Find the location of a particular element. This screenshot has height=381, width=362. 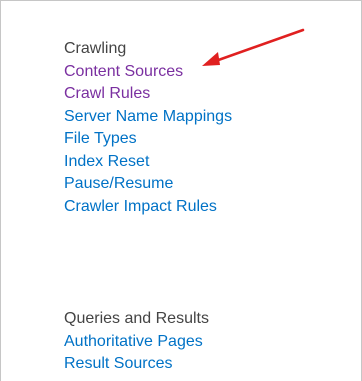

result-sources-link: Result Sources is located at coordinates (136, 364).